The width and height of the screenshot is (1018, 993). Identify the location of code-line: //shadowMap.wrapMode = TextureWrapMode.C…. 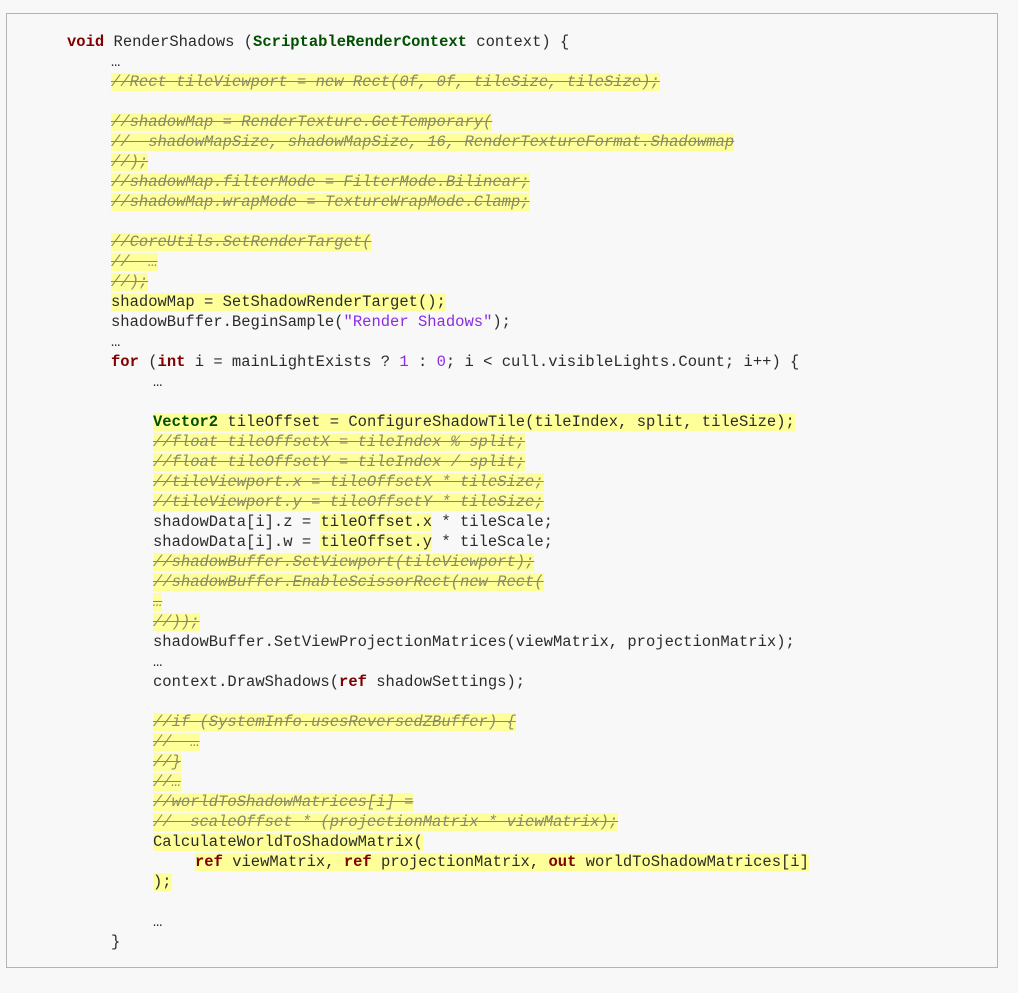
(320, 202).